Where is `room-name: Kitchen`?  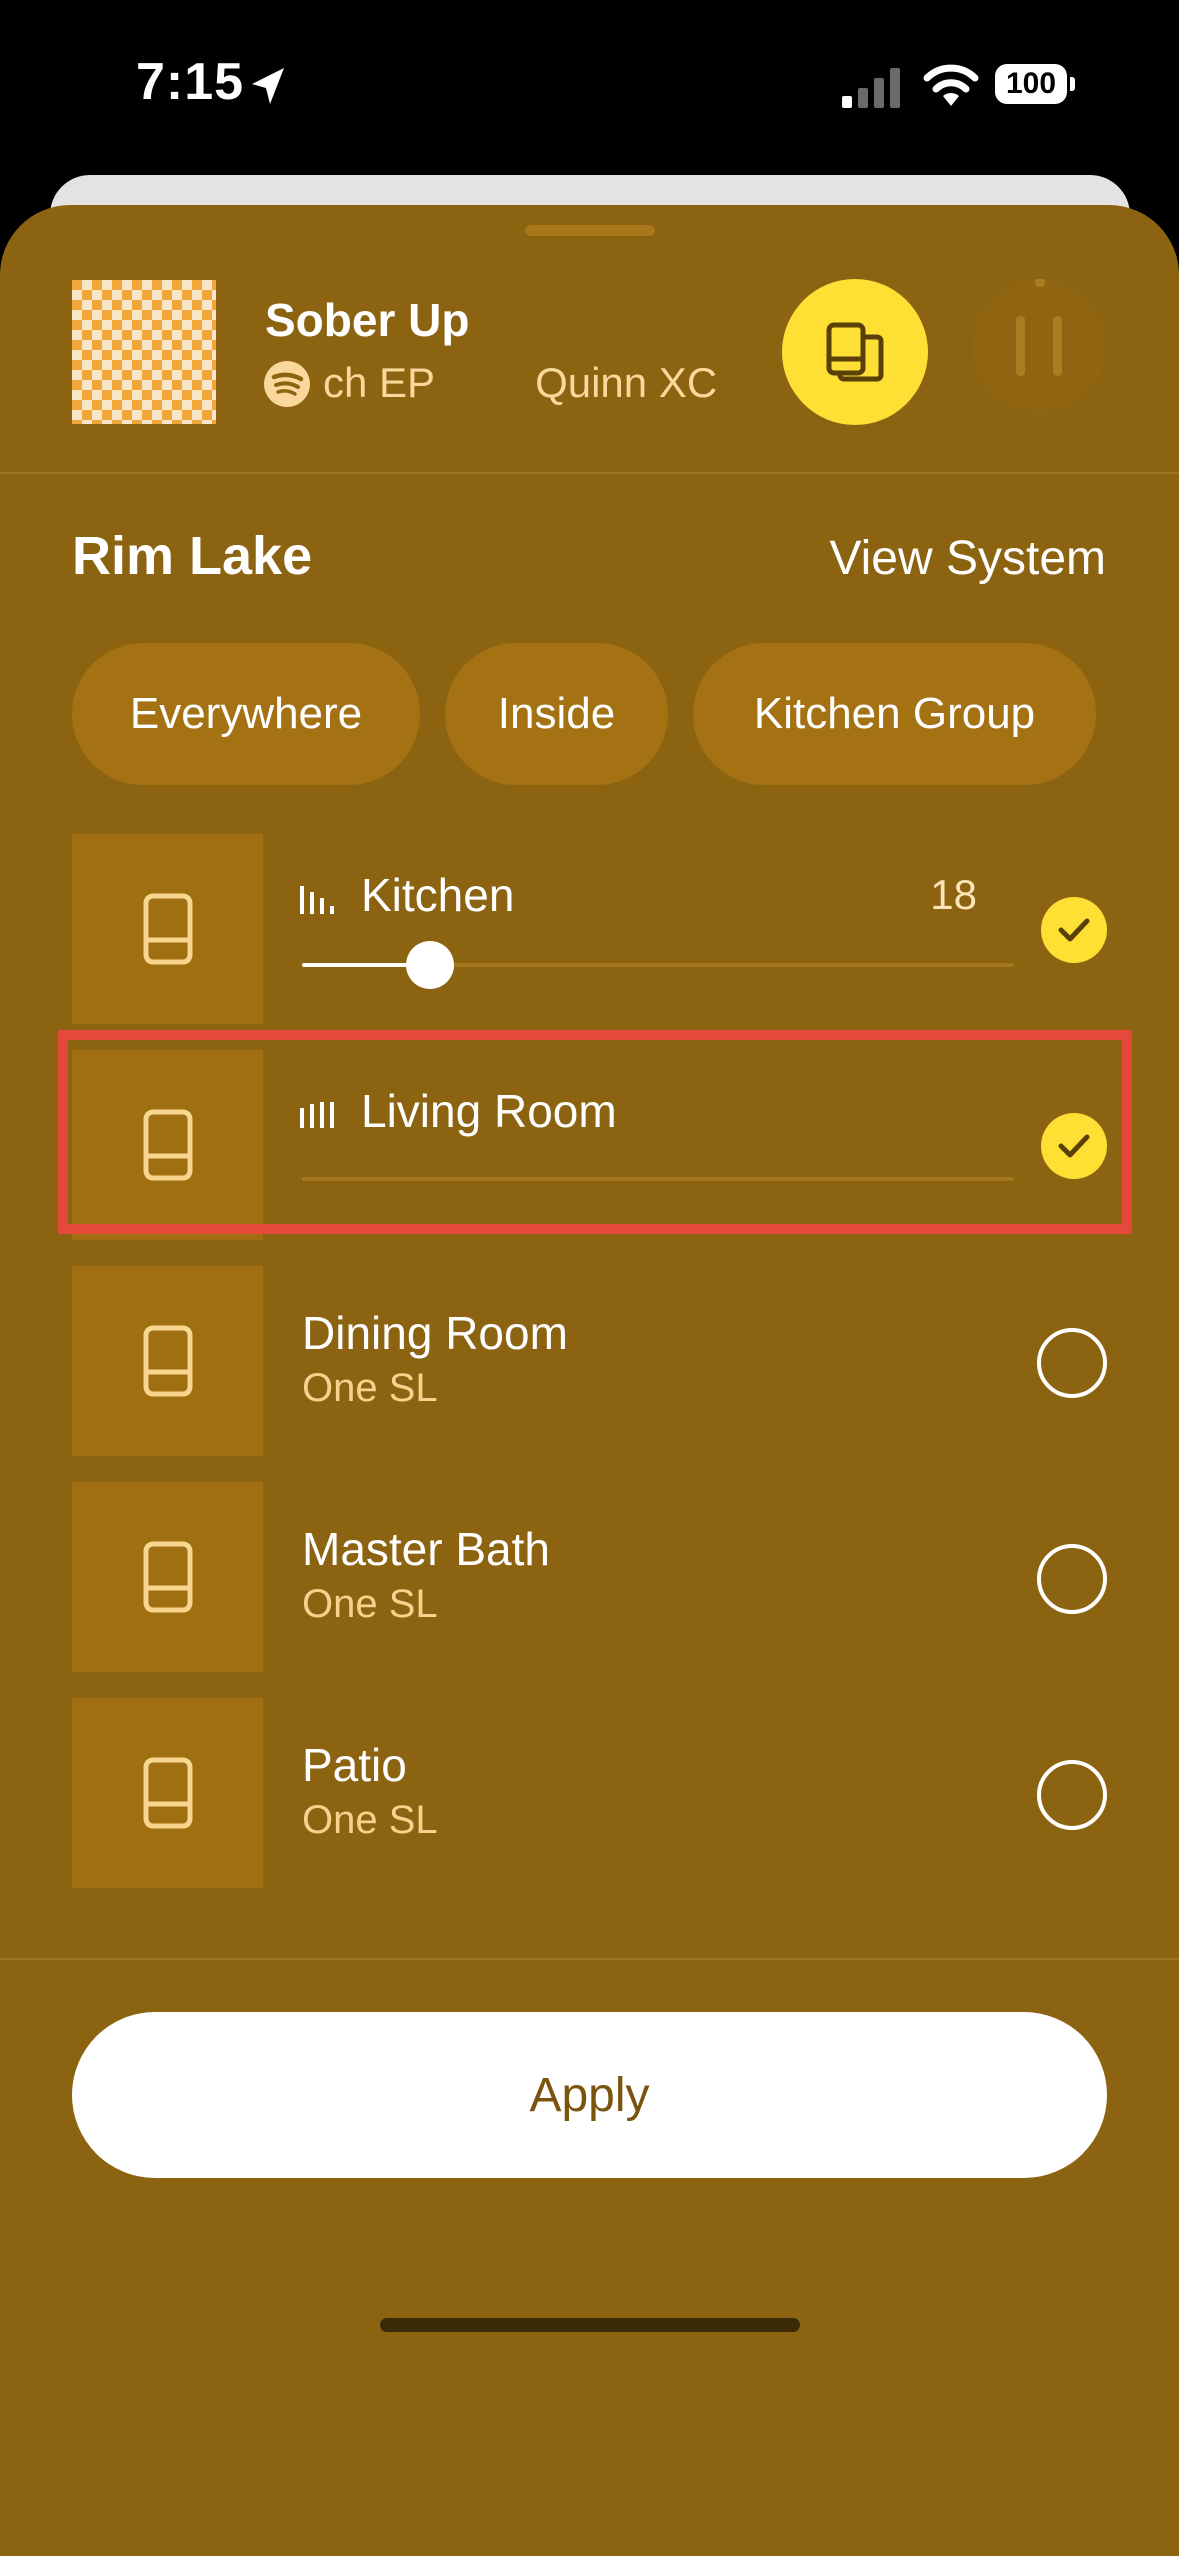 room-name: Kitchen is located at coordinates (438, 895).